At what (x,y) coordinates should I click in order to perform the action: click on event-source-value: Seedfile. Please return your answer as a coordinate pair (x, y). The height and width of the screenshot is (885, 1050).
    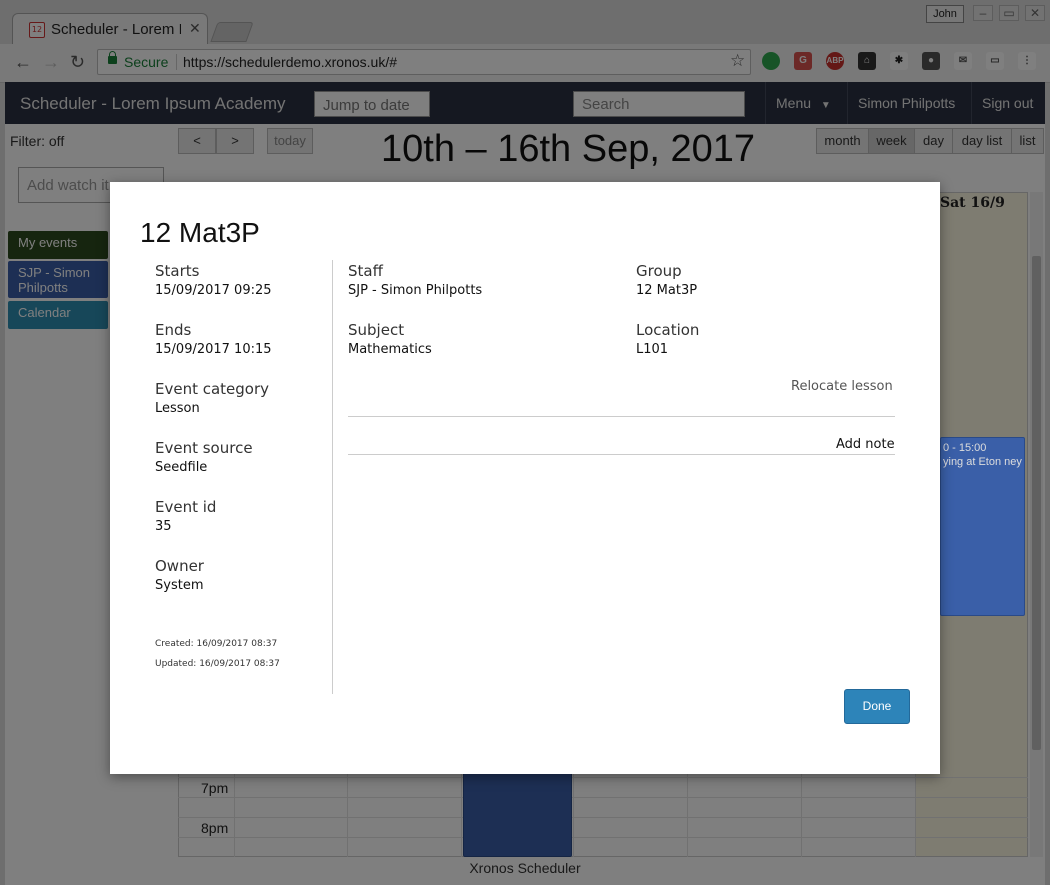
    Looking at the image, I should click on (181, 467).